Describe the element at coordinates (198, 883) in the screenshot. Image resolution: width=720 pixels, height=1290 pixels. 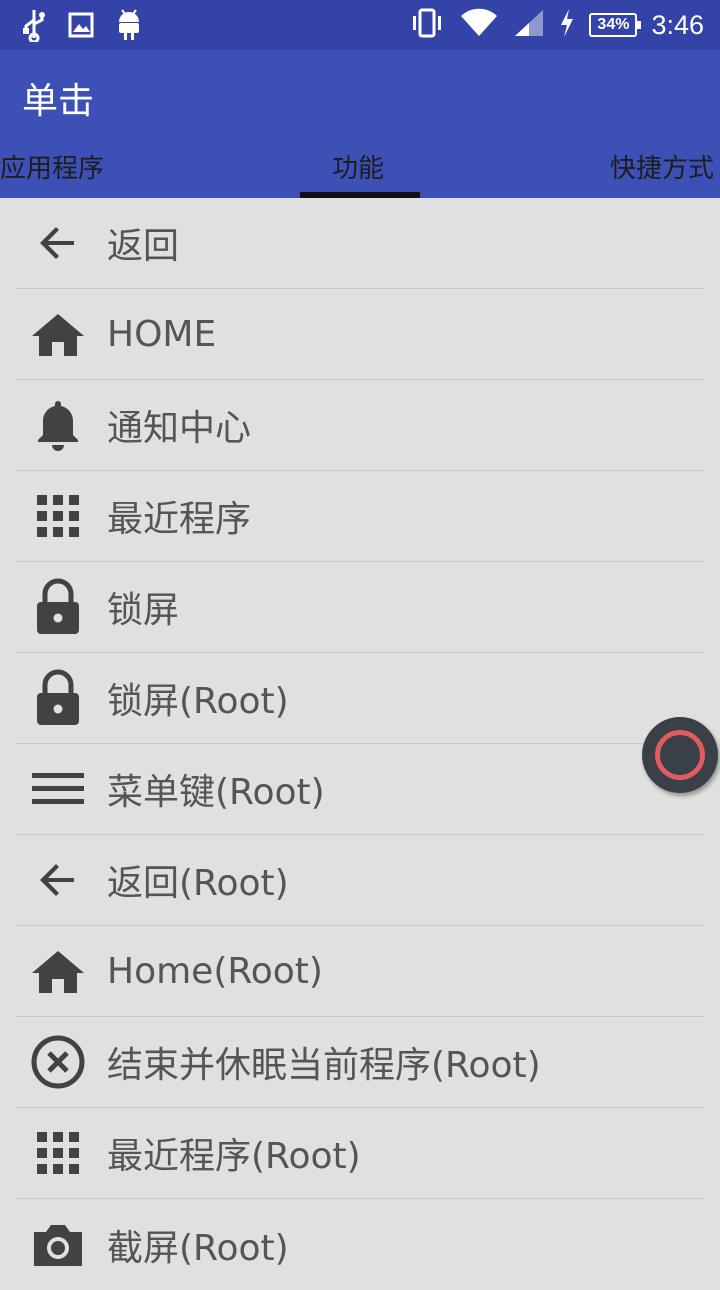
I see `list-item-label: 返回(Root)` at that location.